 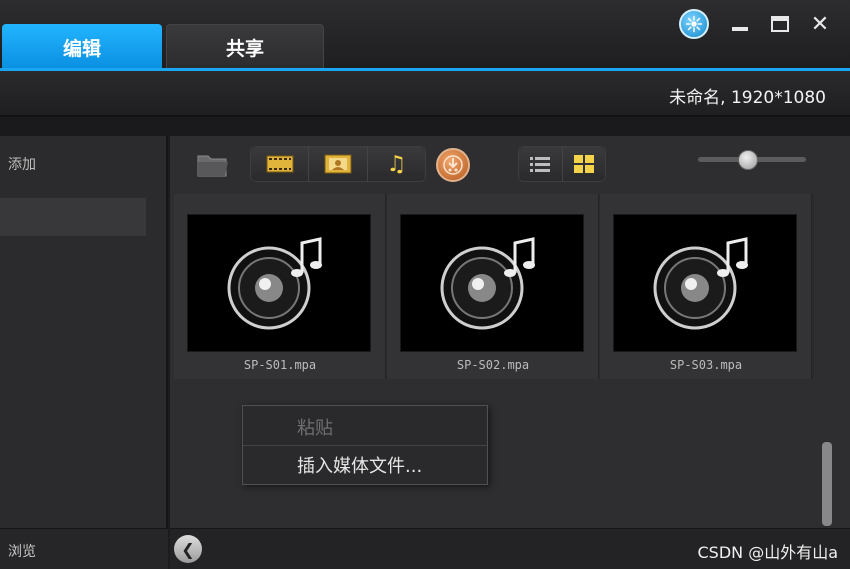 I want to click on minimize-button, so click(x=740, y=24).